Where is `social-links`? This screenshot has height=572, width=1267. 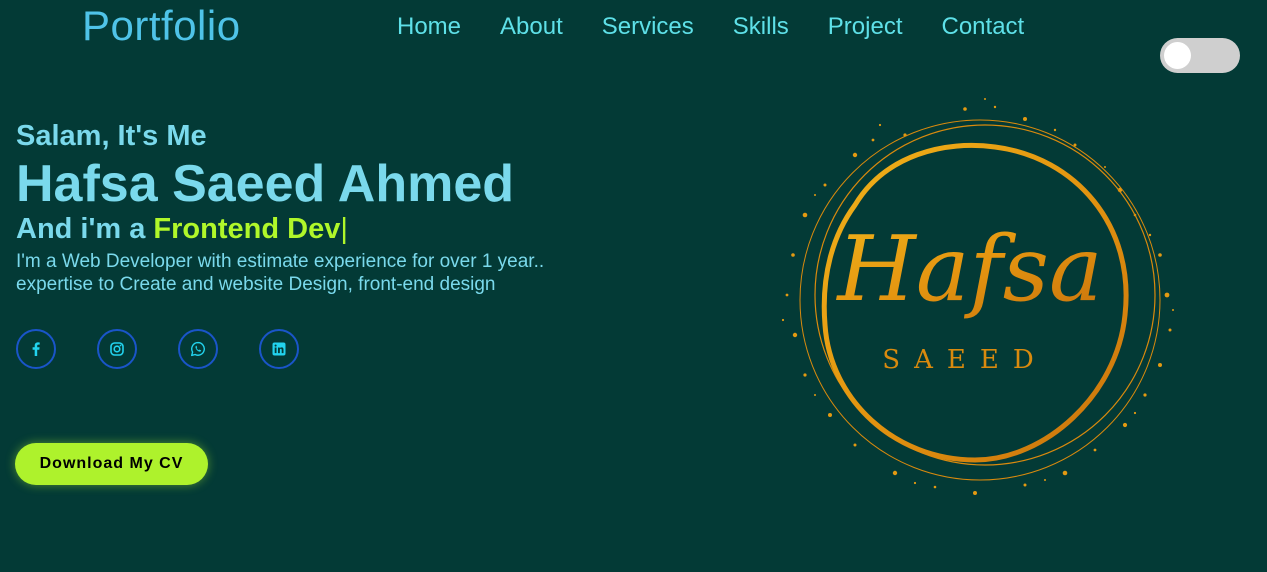 social-links is located at coordinates (178, 349).